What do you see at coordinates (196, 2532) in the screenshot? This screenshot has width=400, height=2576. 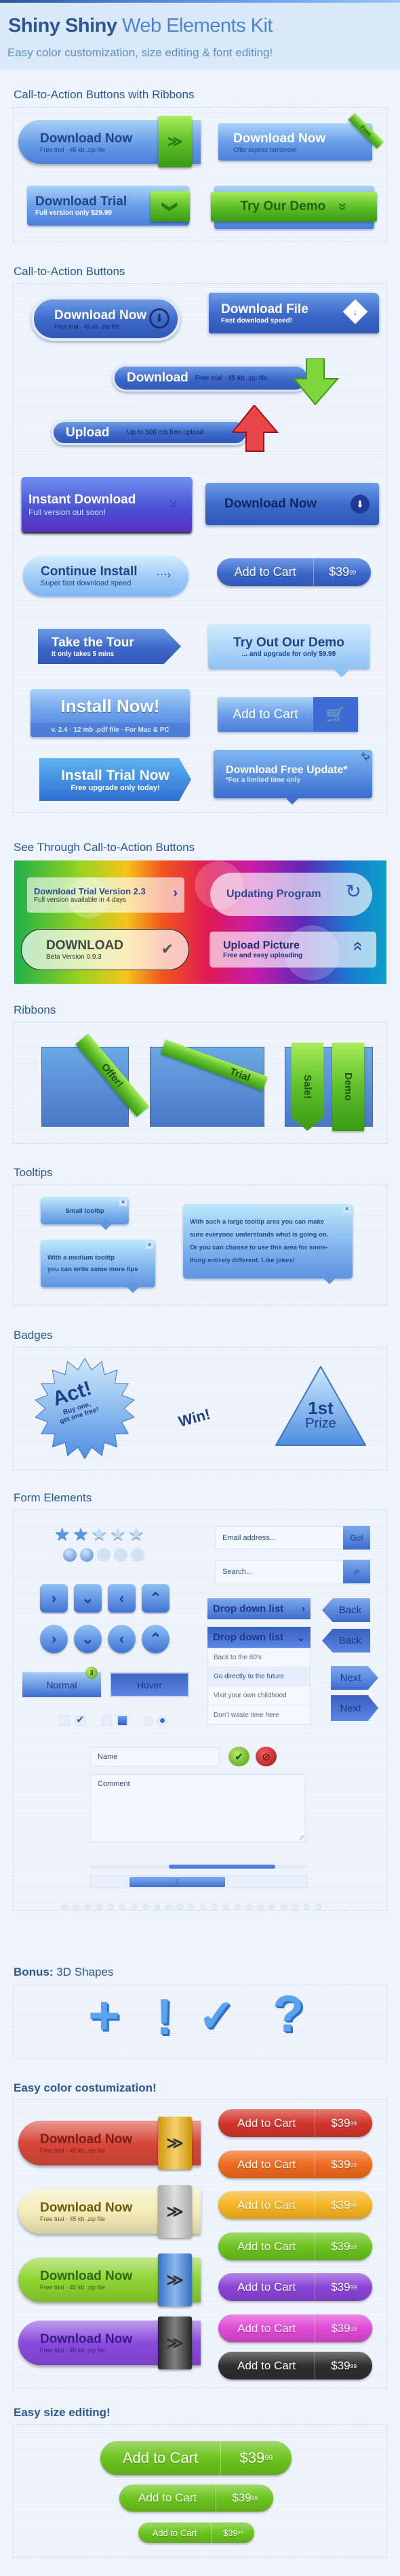 I see `add-to-cart-small-button: Add to Cart $39 99` at bounding box center [196, 2532].